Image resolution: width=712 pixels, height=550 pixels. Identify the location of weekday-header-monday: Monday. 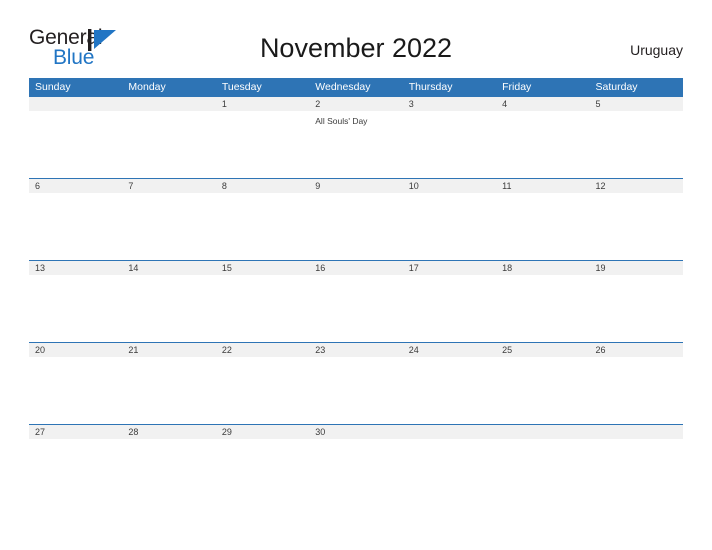
(147, 87).